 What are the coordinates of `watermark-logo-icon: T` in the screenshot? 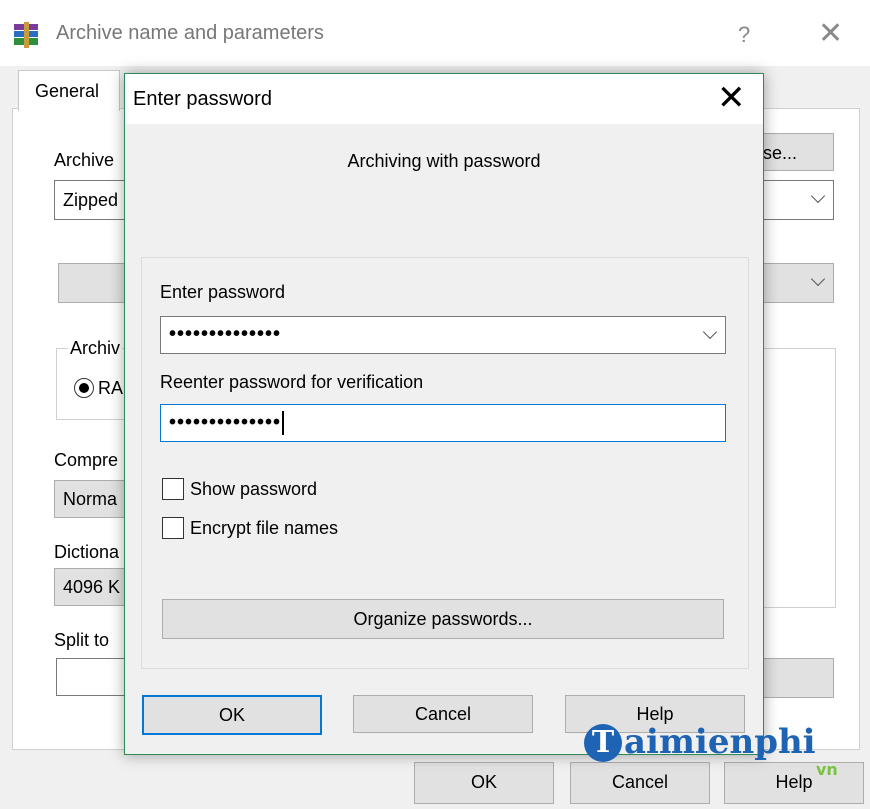 It's located at (603, 743).